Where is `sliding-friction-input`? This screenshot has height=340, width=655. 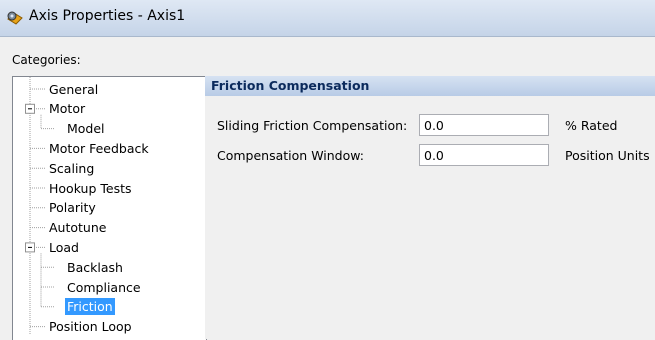
sliding-friction-input is located at coordinates (484, 125).